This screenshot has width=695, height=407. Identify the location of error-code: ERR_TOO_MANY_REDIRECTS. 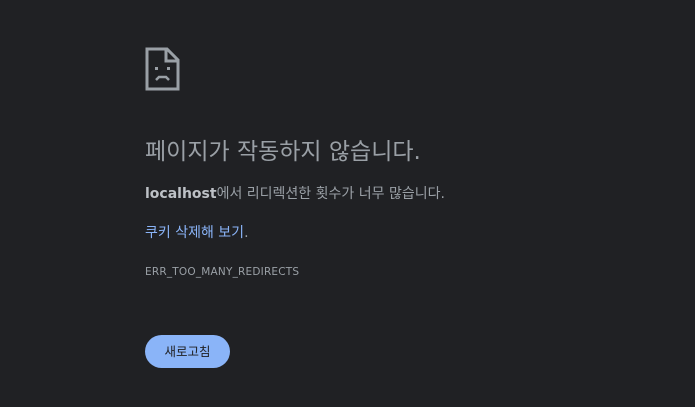
(222, 272).